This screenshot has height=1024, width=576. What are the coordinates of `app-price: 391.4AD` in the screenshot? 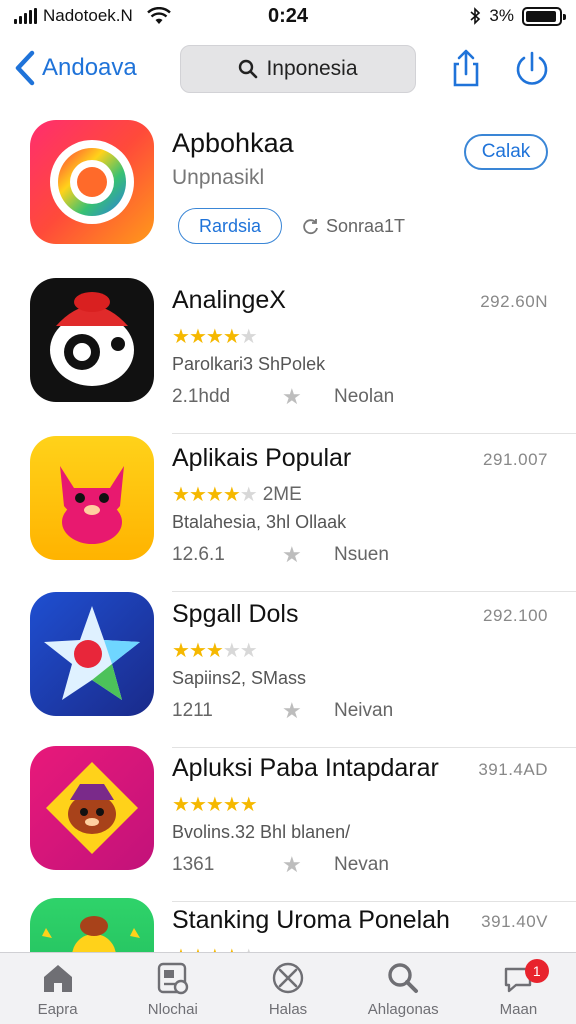 It's located at (513, 769).